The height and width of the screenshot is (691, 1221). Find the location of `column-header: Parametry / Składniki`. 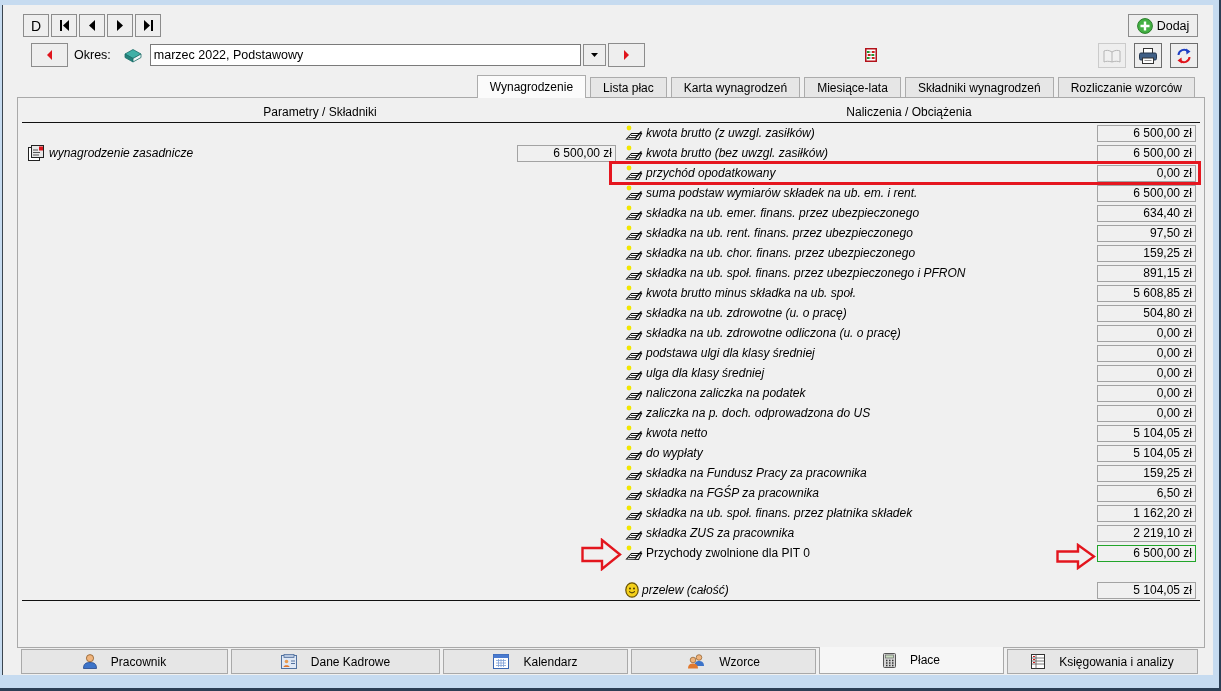

column-header: Parametry / Składniki is located at coordinates (320, 112).